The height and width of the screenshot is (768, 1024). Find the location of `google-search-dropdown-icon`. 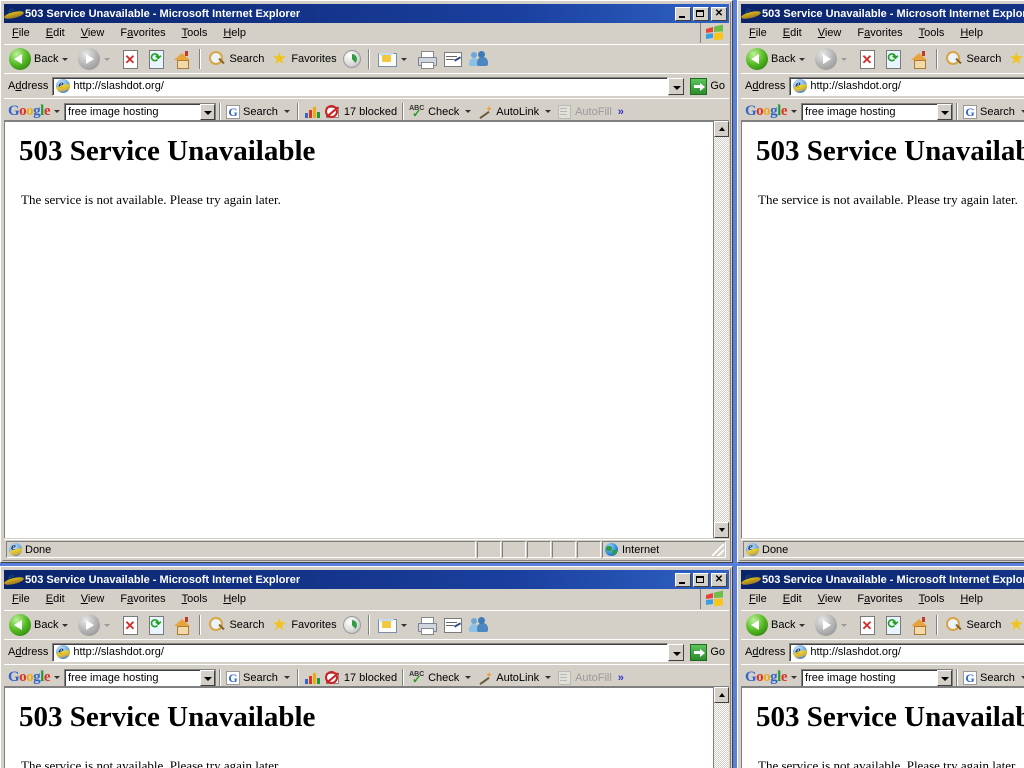

google-search-dropdown-icon is located at coordinates (286, 111).